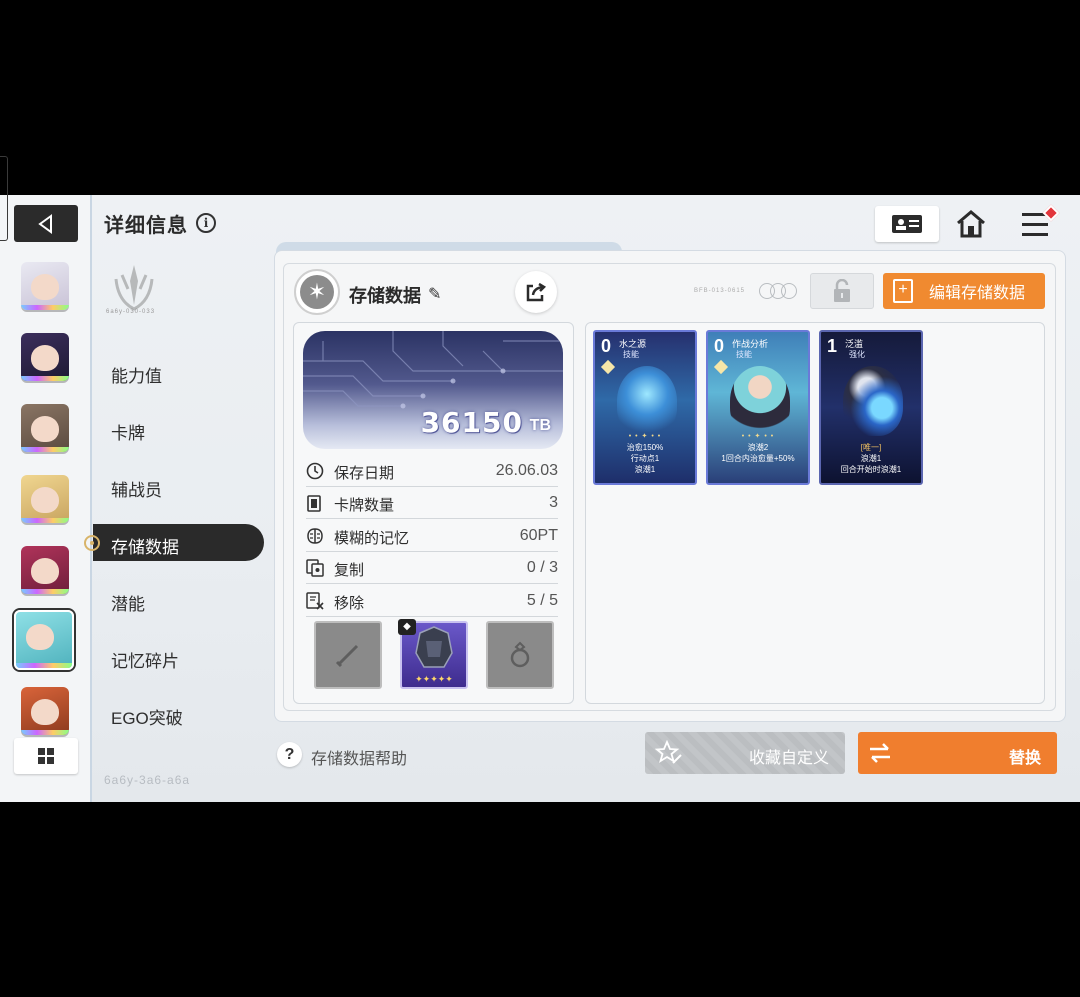 The image size is (1080, 997). Describe the element at coordinates (432, 471) in the screenshot. I see `stat-row-save-date: 保存日期 26.06.03` at that location.